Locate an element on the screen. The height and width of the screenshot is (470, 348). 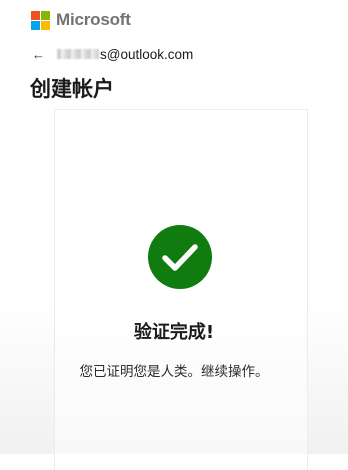
microsoft-logo: Microsoft is located at coordinates (81, 20).